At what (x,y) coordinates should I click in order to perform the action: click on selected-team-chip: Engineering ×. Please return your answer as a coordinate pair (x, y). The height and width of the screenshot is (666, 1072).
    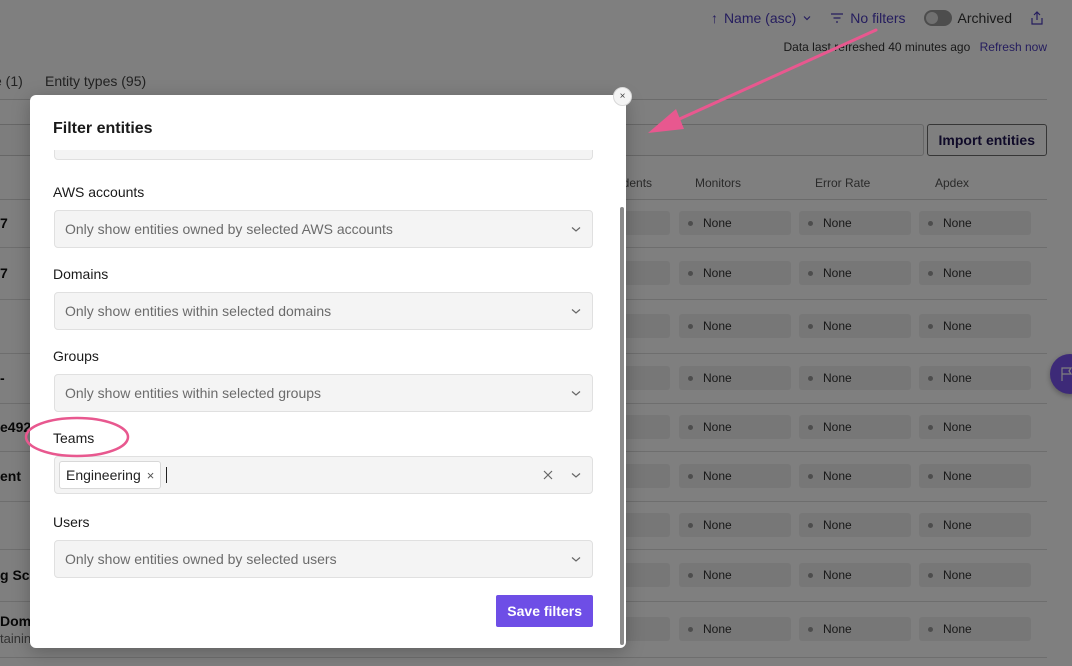
    Looking at the image, I should click on (110, 475).